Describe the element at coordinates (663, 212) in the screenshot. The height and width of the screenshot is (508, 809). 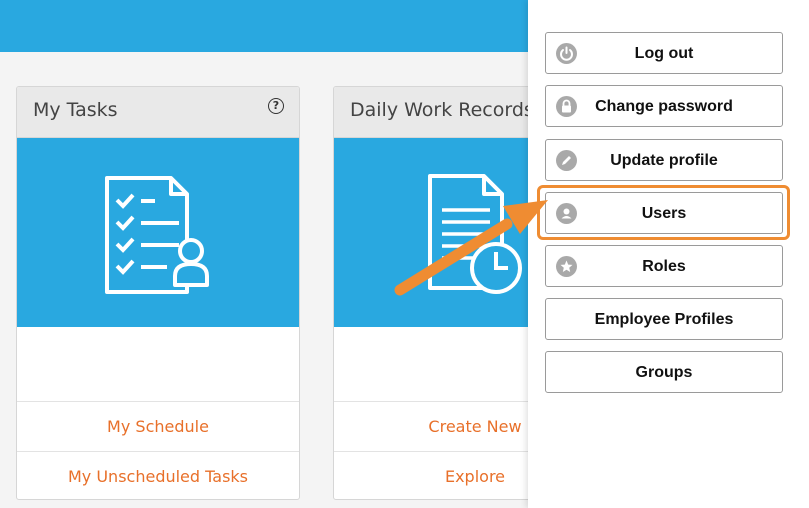
I see `users-highlight-box` at that location.